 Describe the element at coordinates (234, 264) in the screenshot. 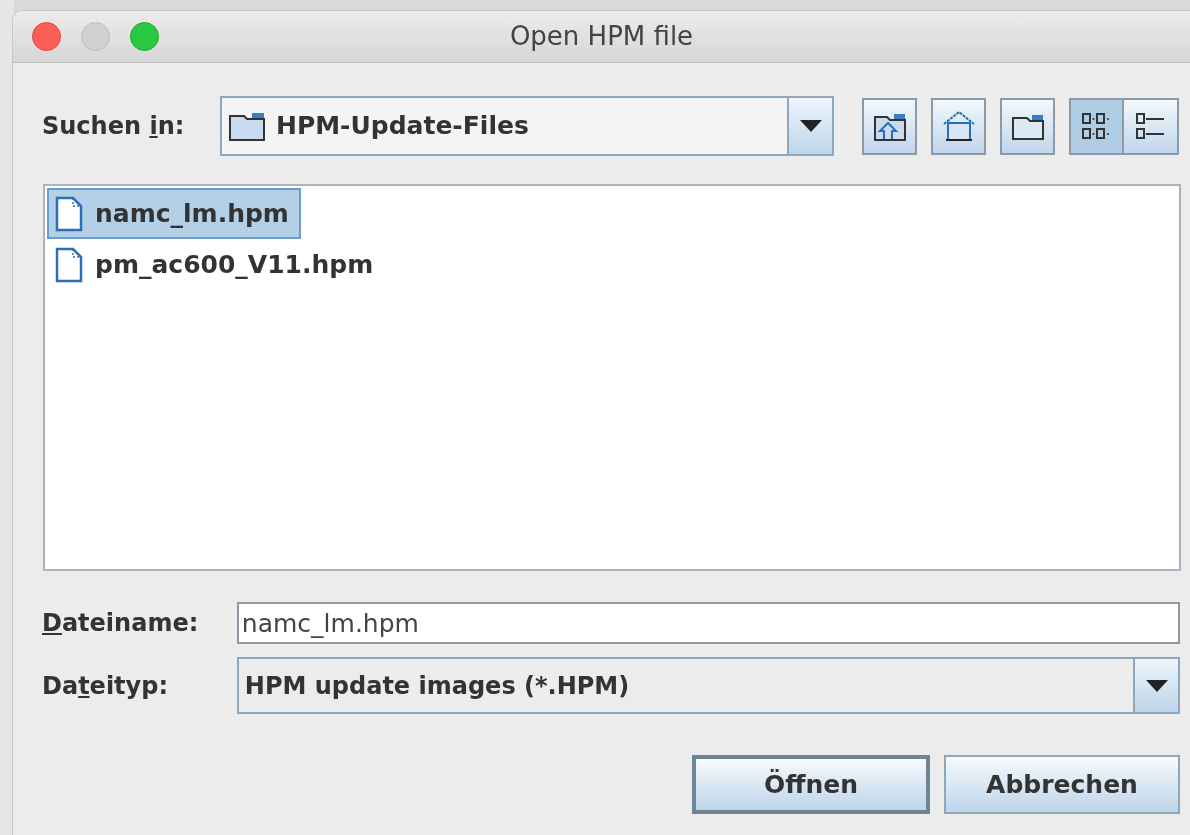

I see `file-name: pm_ac600_V11.hpm` at that location.